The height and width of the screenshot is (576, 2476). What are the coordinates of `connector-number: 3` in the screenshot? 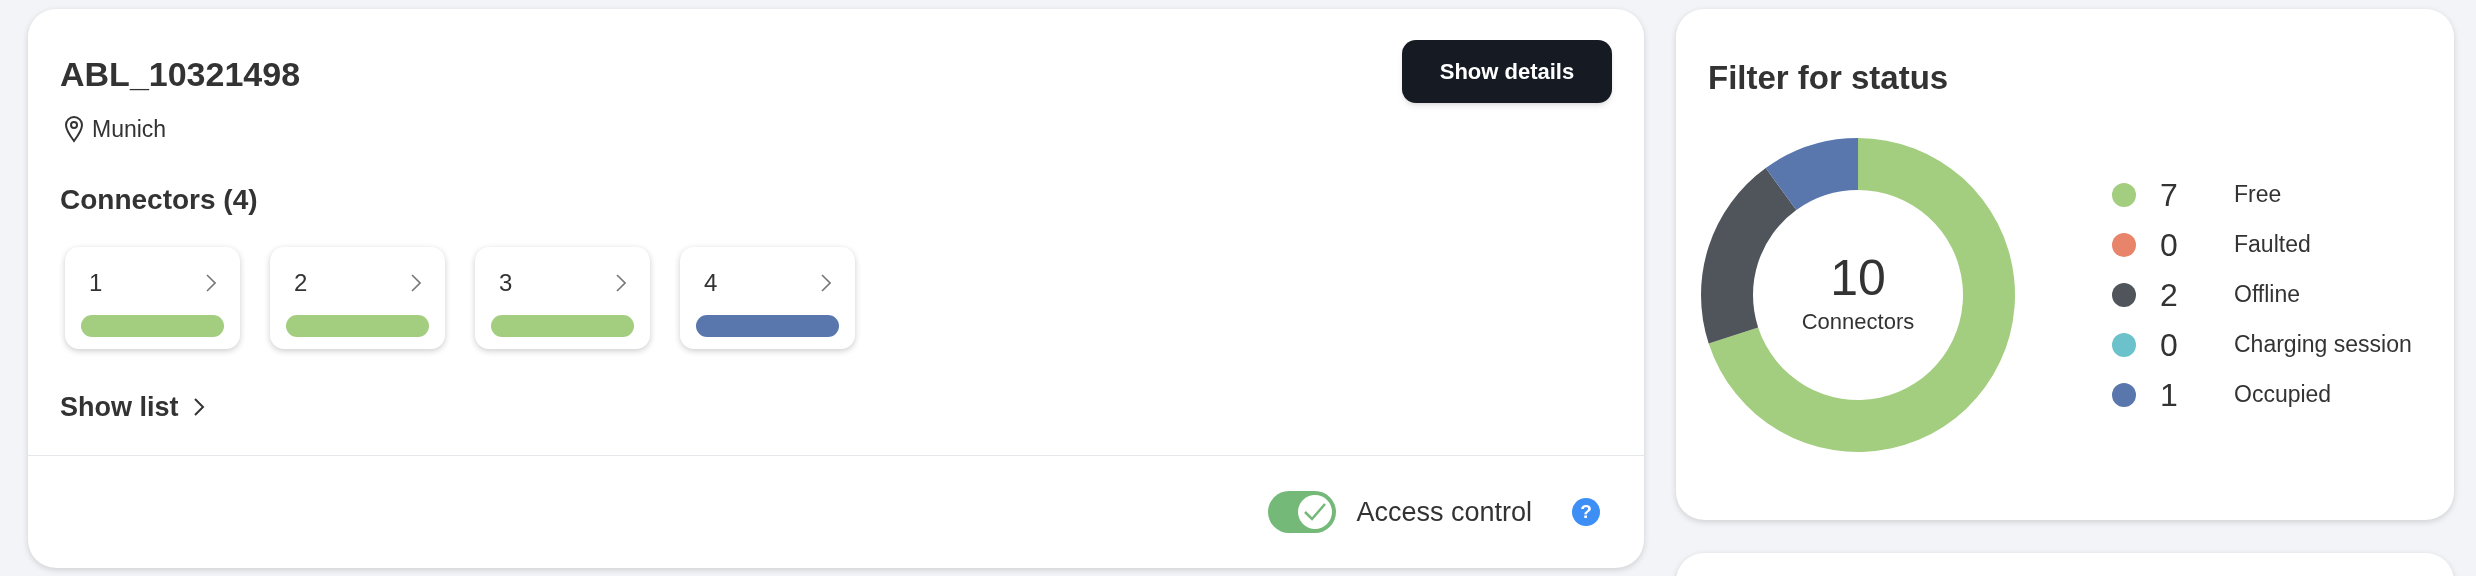 It's located at (506, 282).